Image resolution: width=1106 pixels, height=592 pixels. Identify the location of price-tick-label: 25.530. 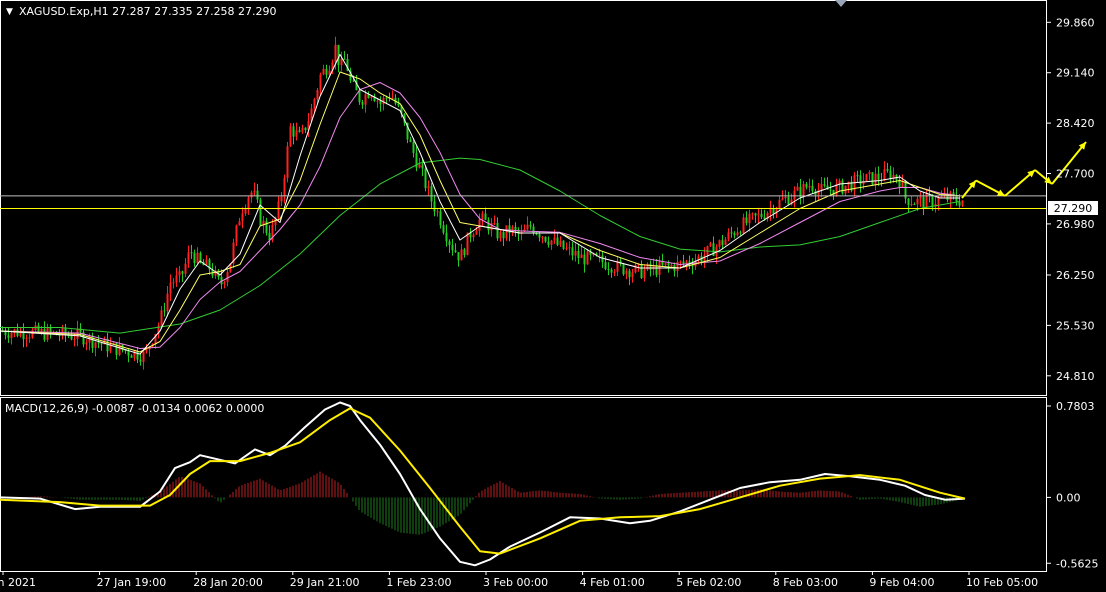
(1075, 325).